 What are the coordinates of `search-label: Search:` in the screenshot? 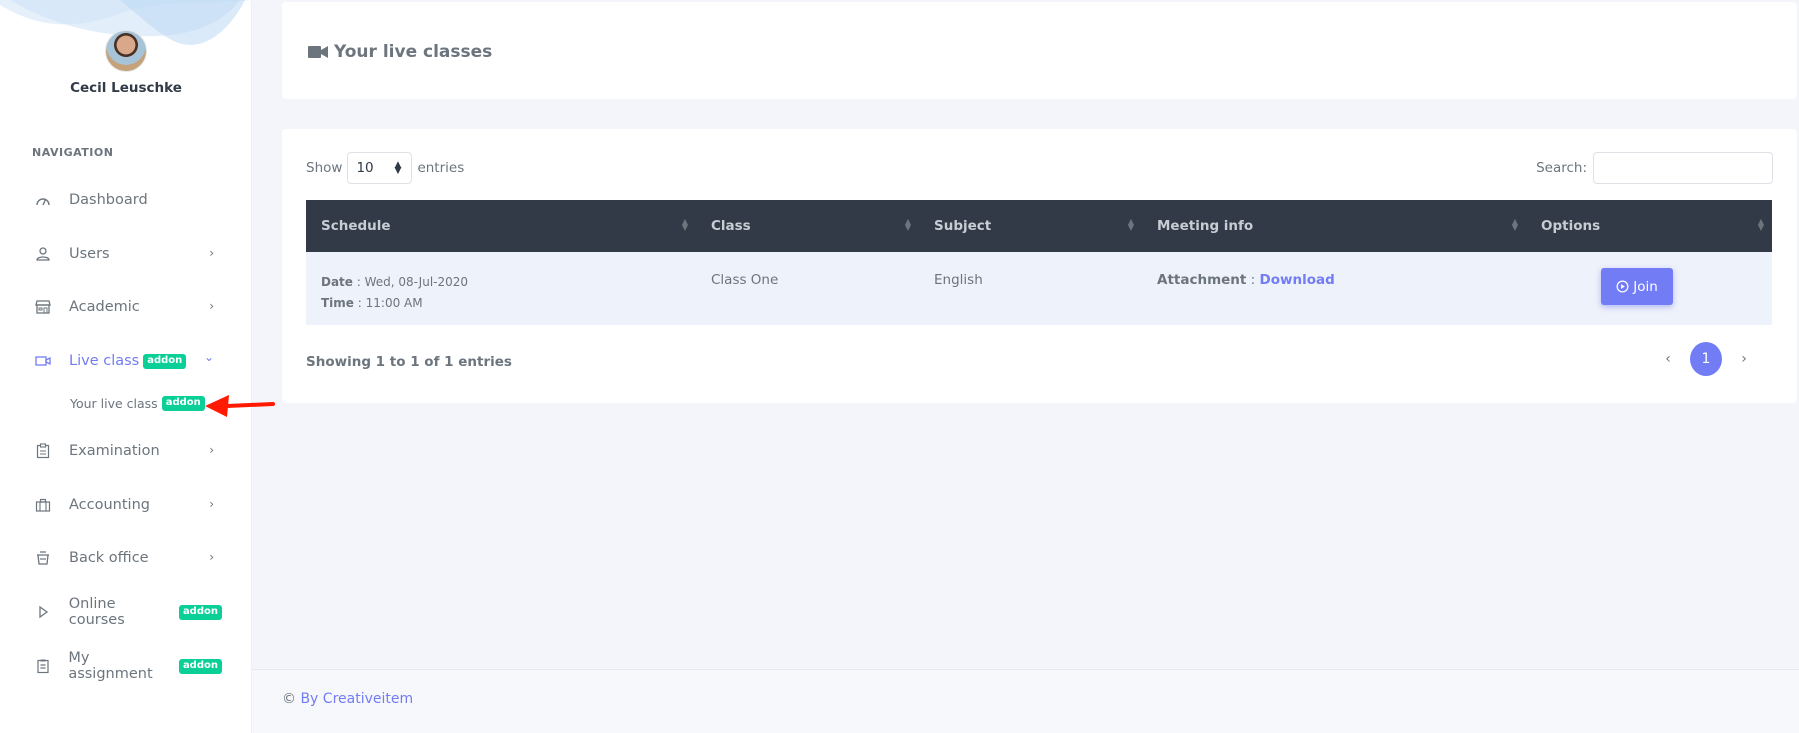 It's located at (1561, 168).